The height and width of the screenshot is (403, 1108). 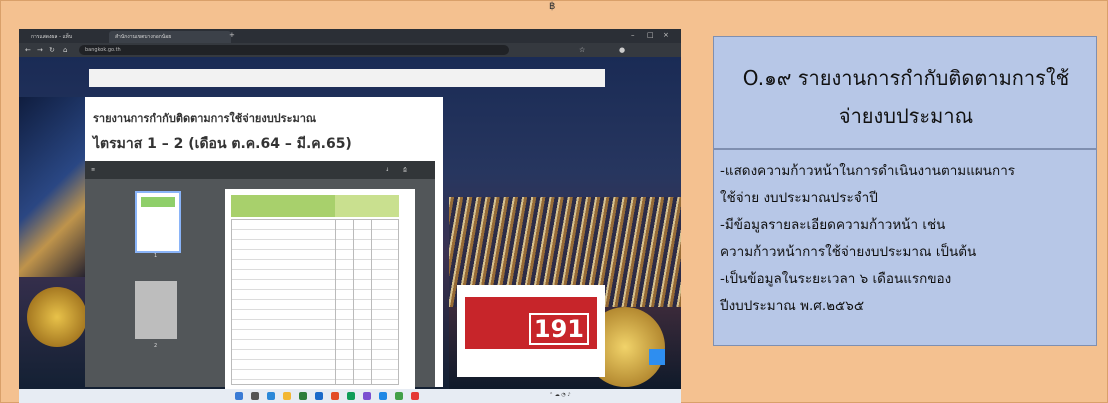 I want to click on description-line: ความก้าวหน้าการใช้จ่ายงบประมาณ เป็นต้น, so click(x=848, y=252).